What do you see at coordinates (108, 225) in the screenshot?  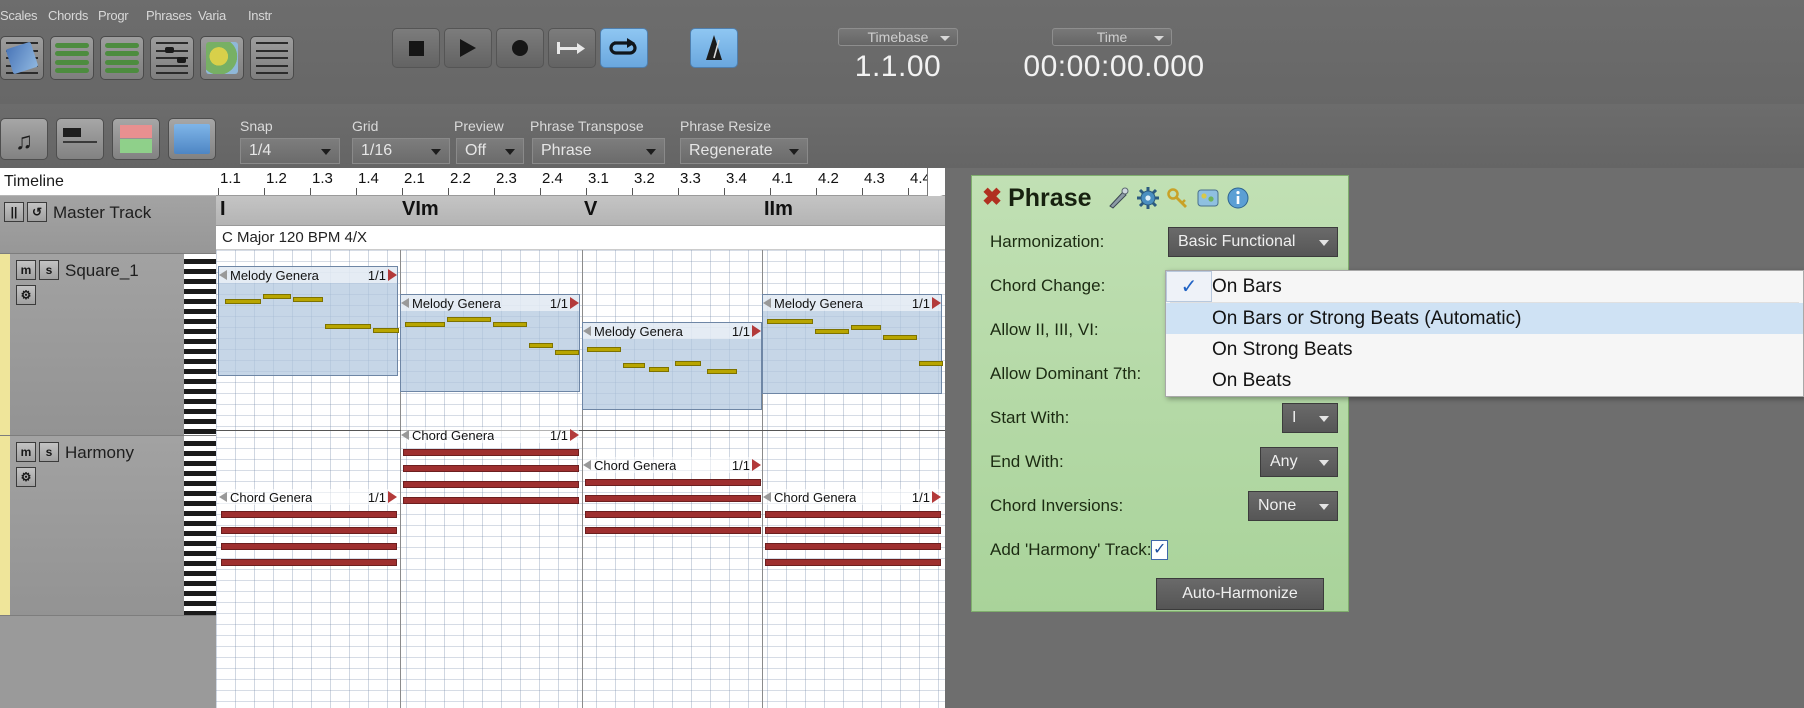 I see `master-track-row: || ↺ Master Track` at bounding box center [108, 225].